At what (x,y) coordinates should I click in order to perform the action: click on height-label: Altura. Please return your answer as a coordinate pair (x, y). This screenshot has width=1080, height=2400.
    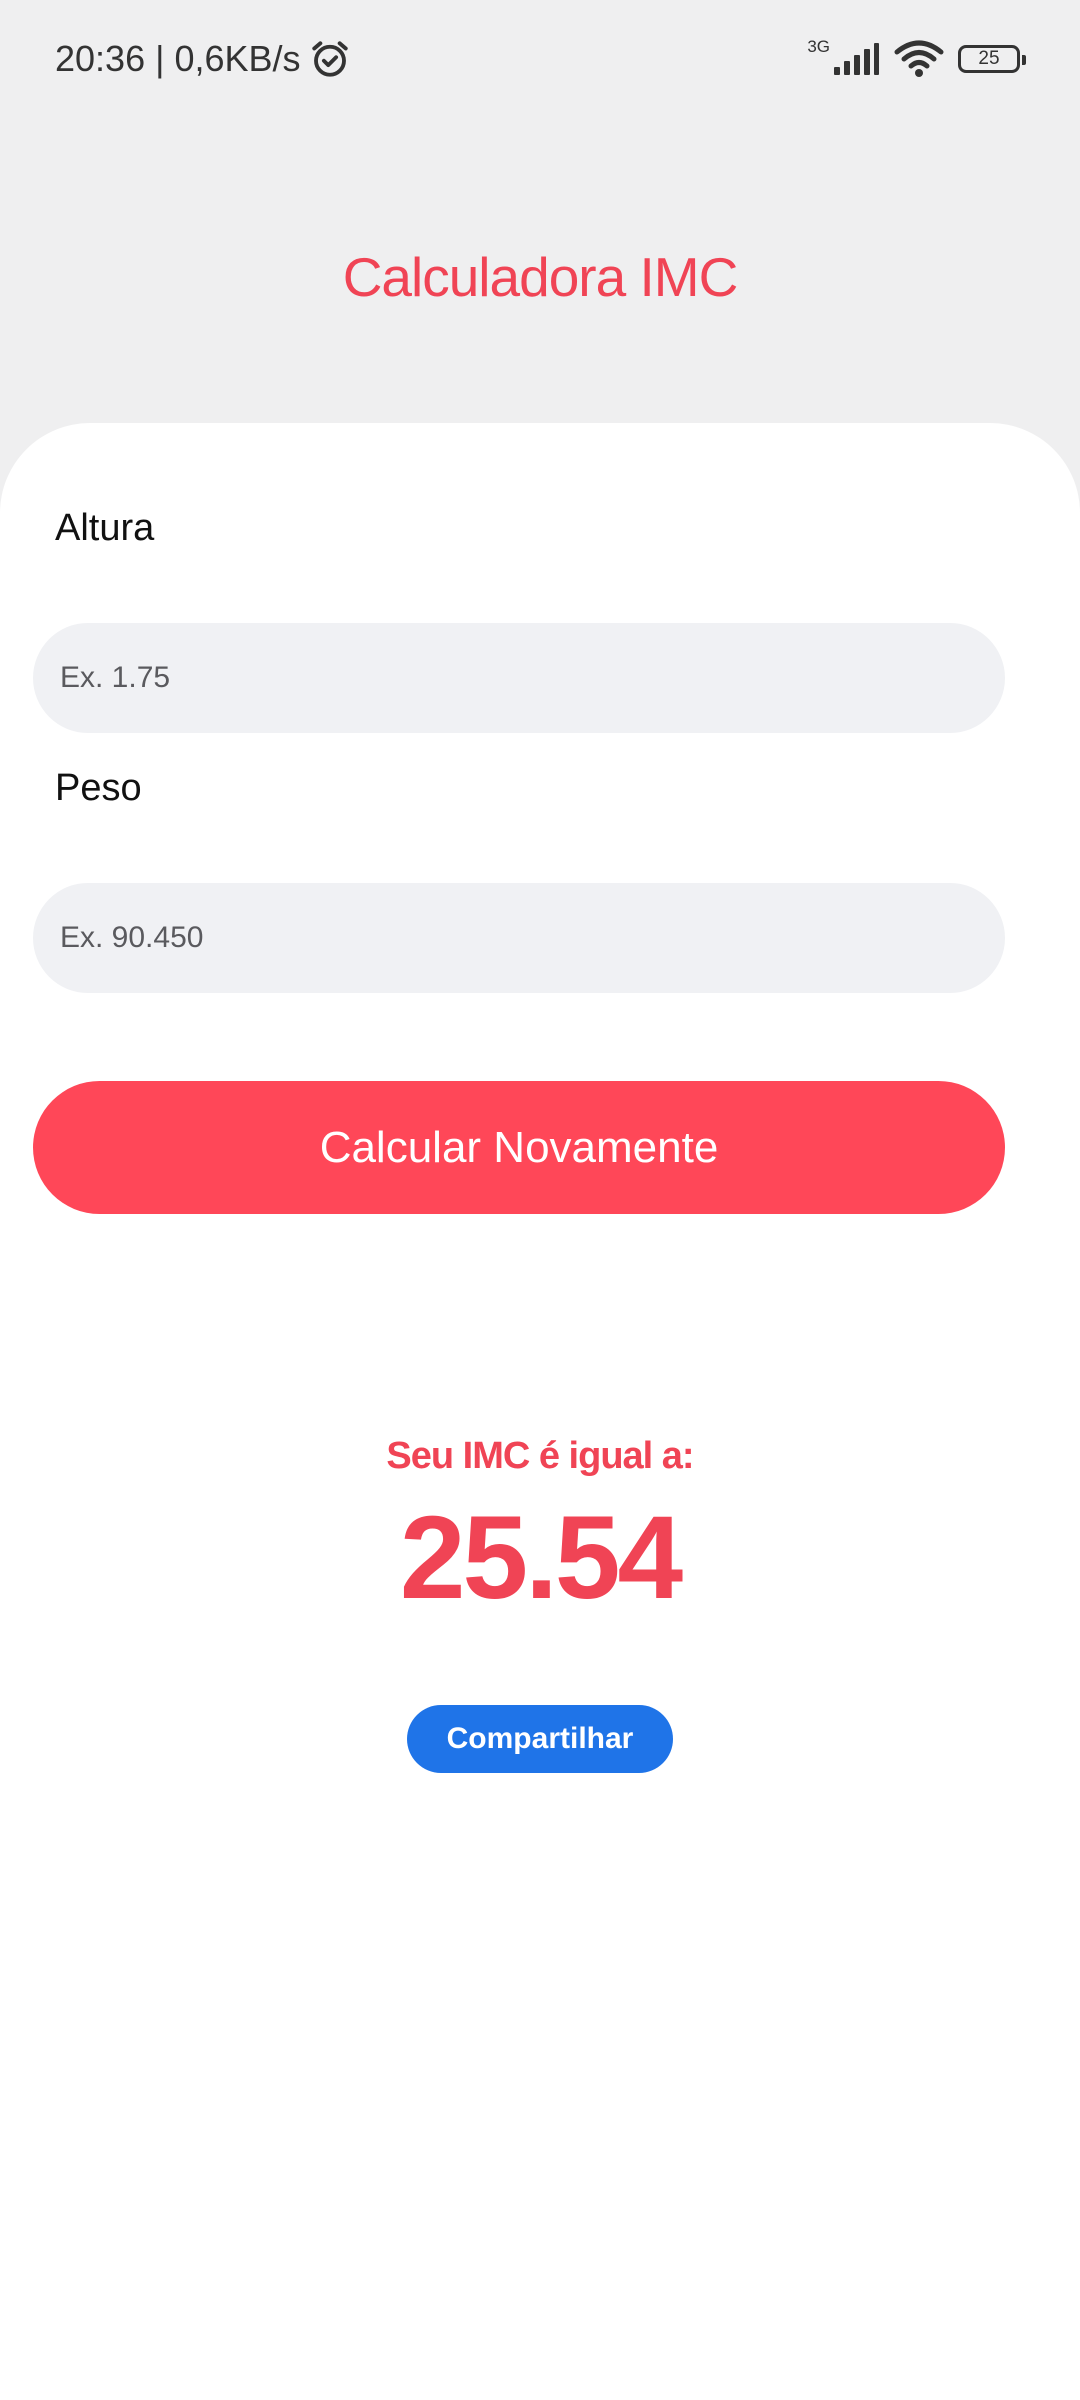
    Looking at the image, I should click on (105, 528).